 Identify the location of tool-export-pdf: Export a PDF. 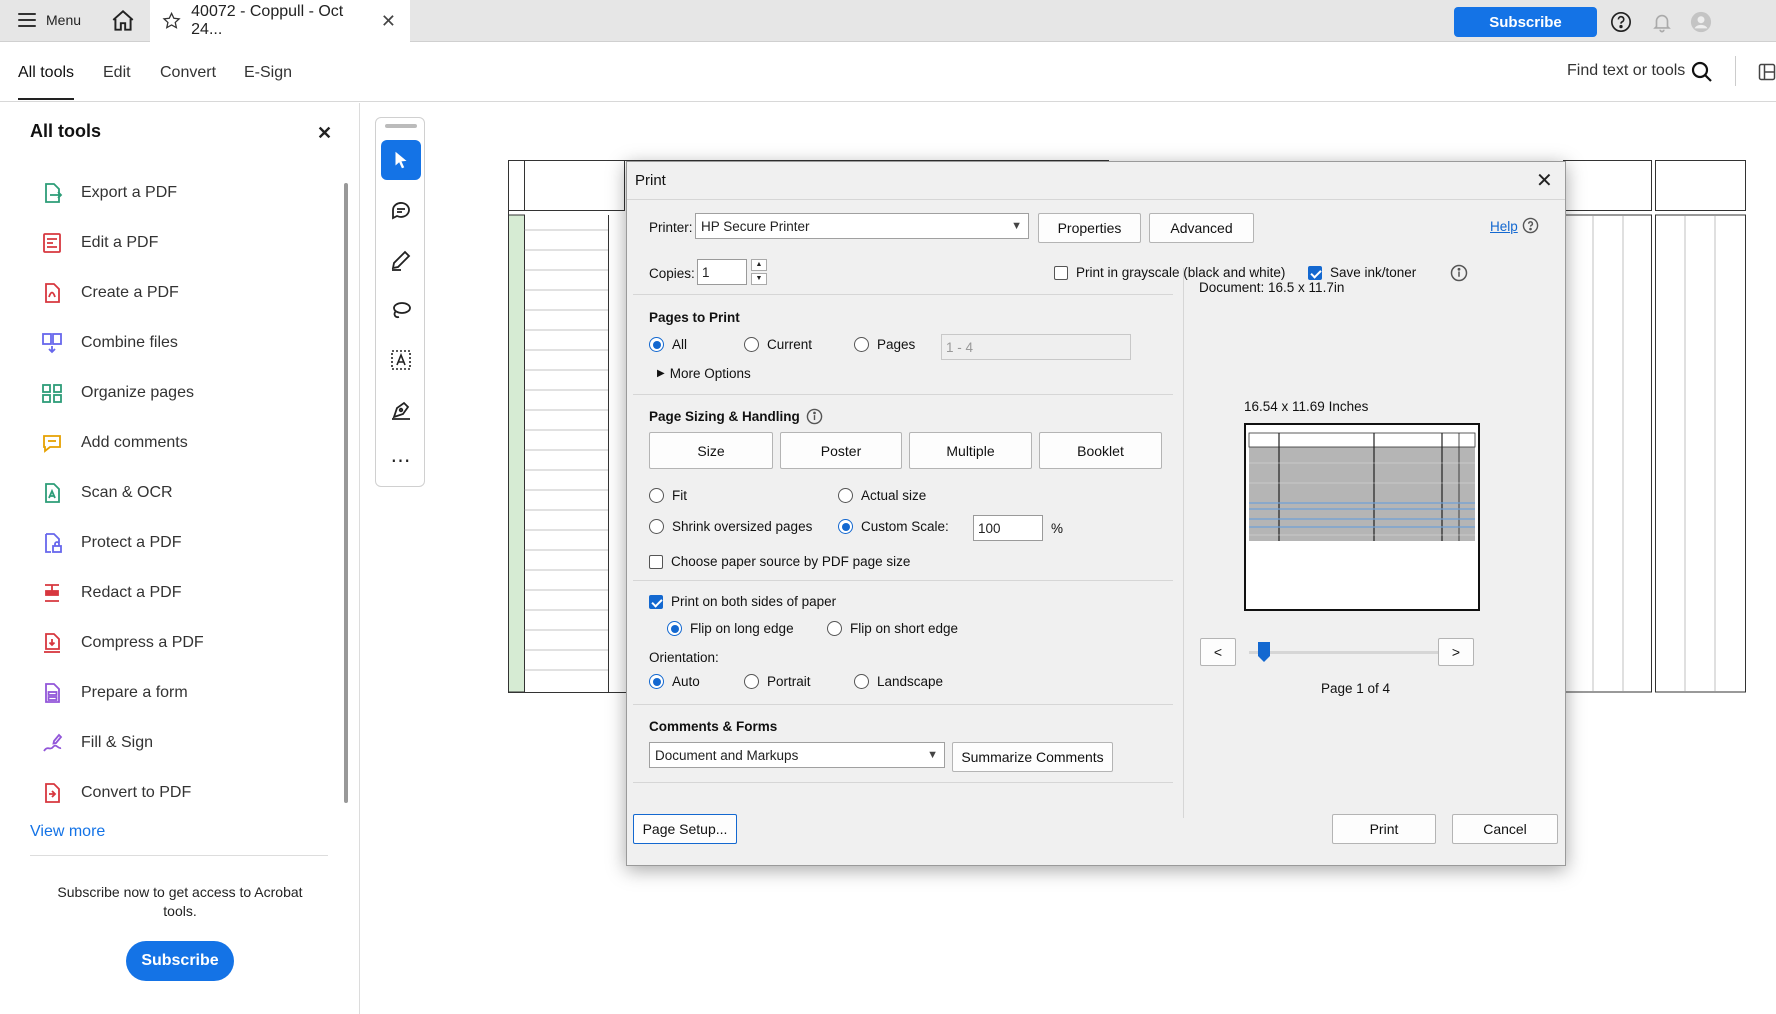
(108, 193).